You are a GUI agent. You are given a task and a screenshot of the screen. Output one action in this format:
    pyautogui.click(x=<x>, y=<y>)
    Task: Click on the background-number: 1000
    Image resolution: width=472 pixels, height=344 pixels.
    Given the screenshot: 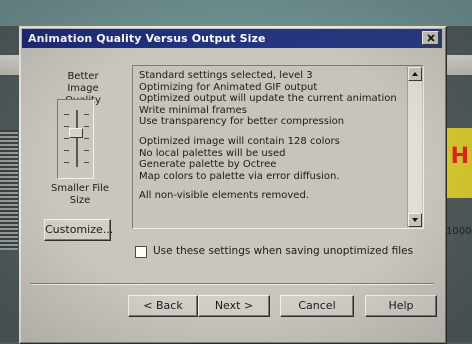 What is the action you would take?
    pyautogui.click(x=459, y=231)
    